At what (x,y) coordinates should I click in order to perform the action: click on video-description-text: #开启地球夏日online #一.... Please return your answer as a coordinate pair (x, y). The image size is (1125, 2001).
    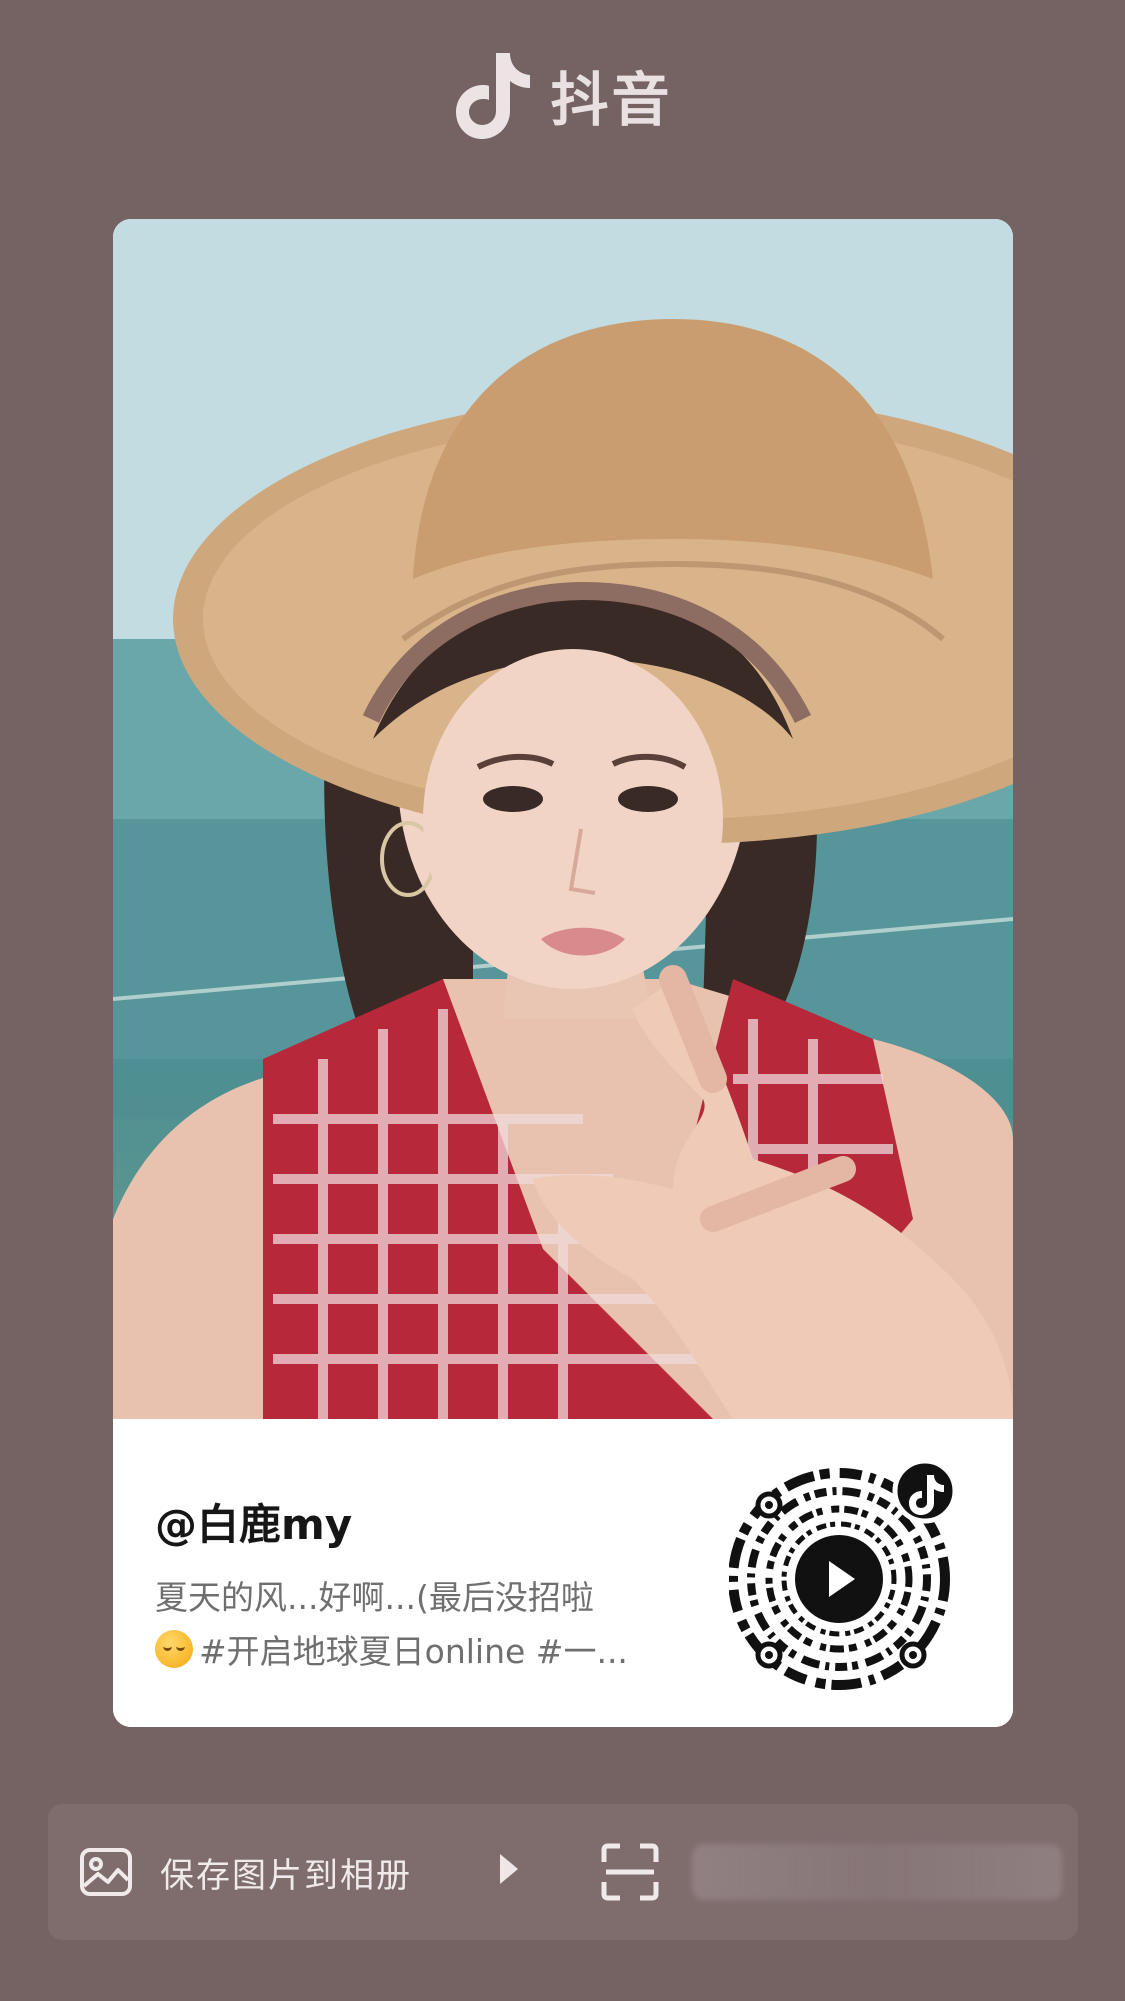
    Looking at the image, I should click on (413, 1651).